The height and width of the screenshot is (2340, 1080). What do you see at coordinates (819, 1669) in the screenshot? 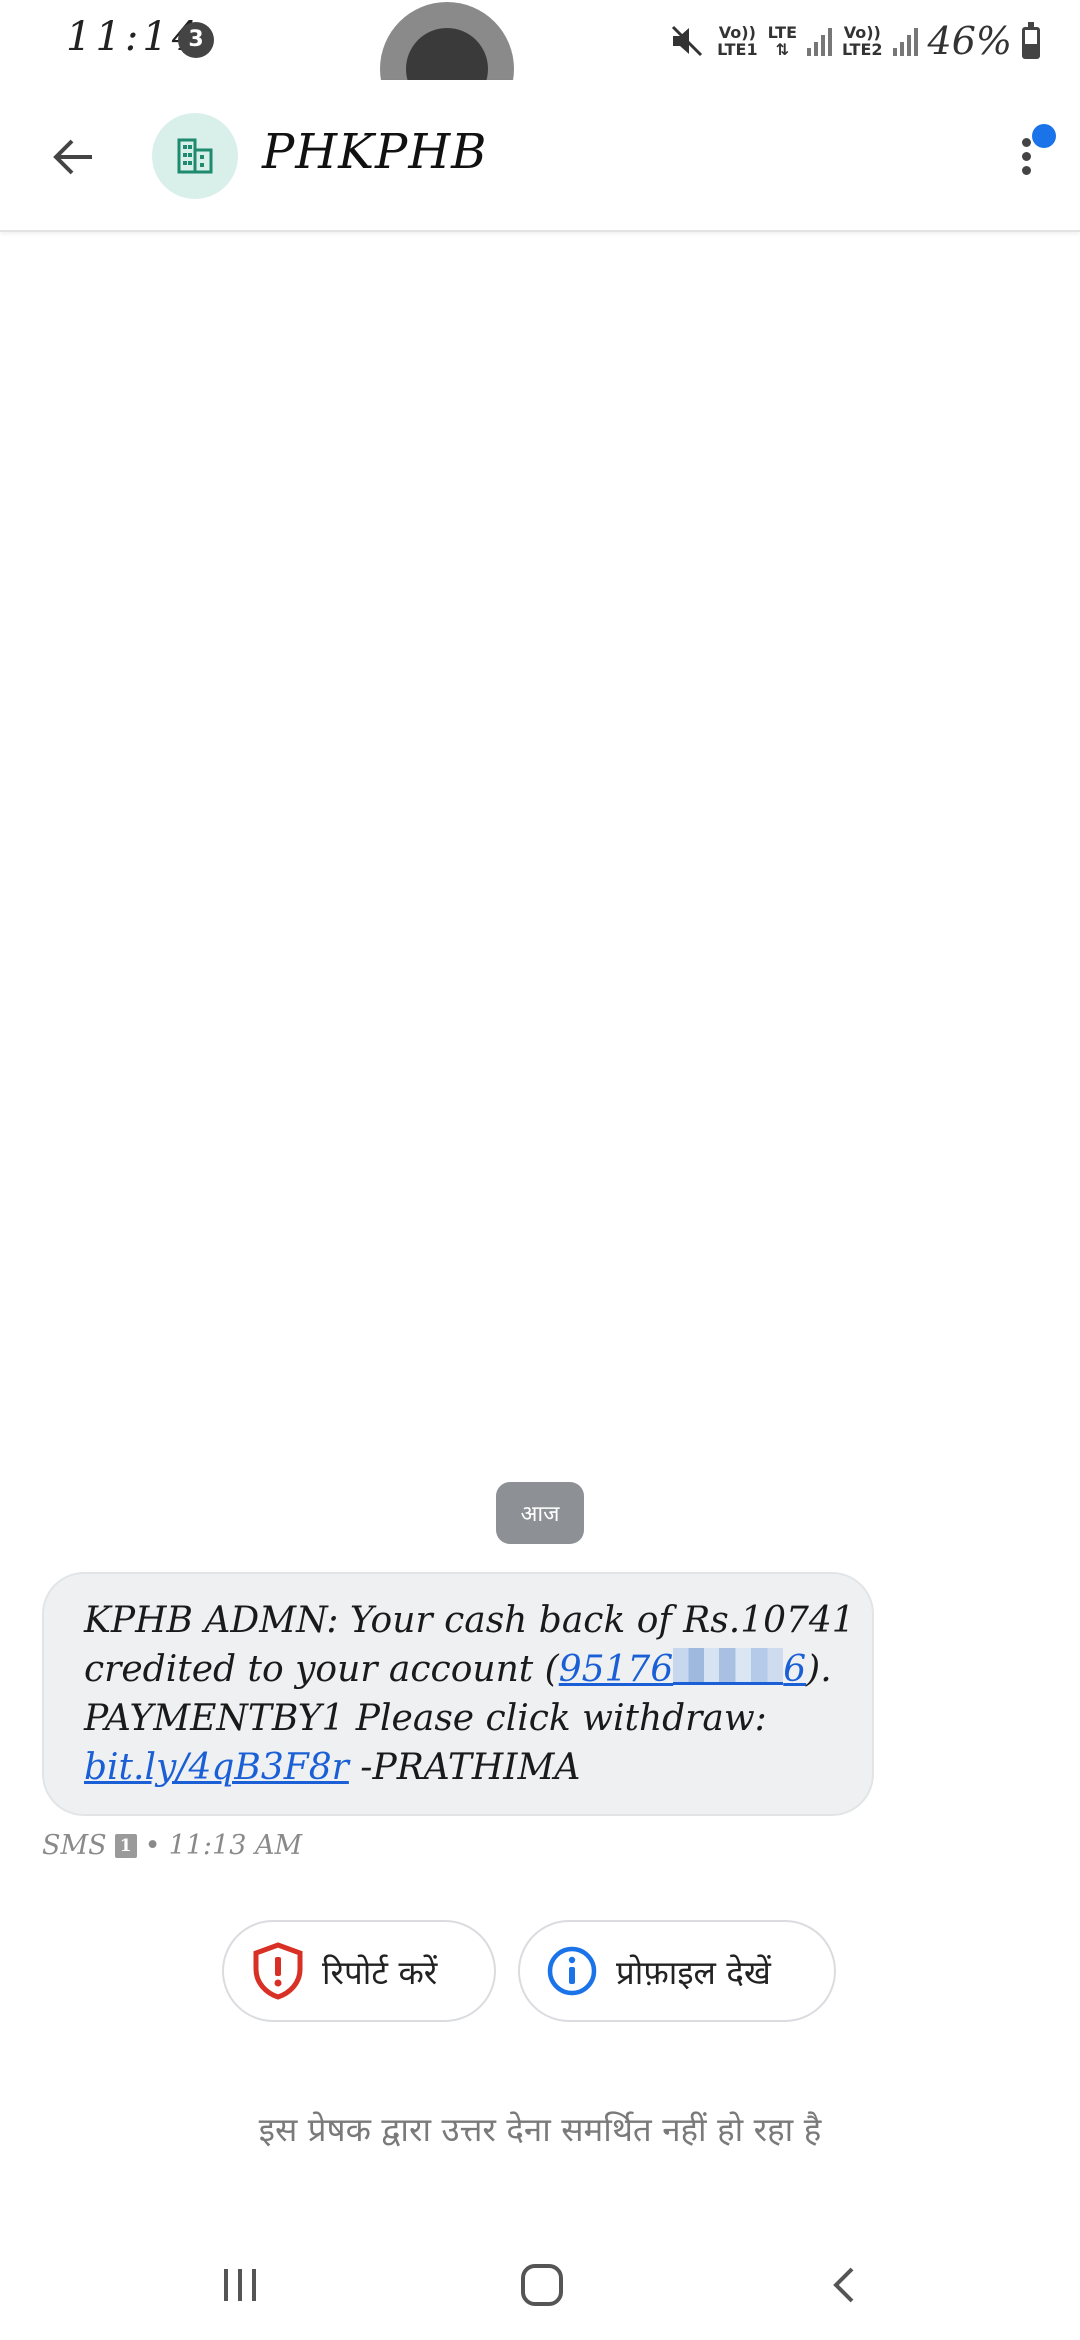
I see `message-text: ).` at bounding box center [819, 1669].